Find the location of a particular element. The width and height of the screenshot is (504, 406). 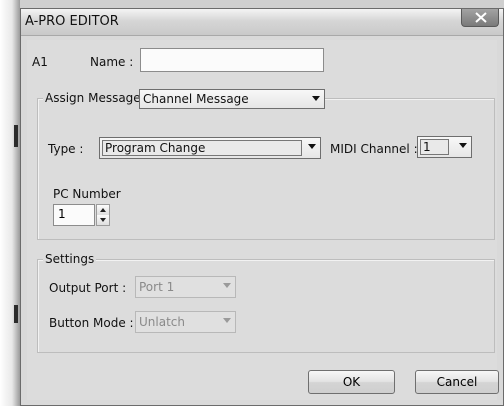

button-mode-value: Unlatch is located at coordinates (162, 322).